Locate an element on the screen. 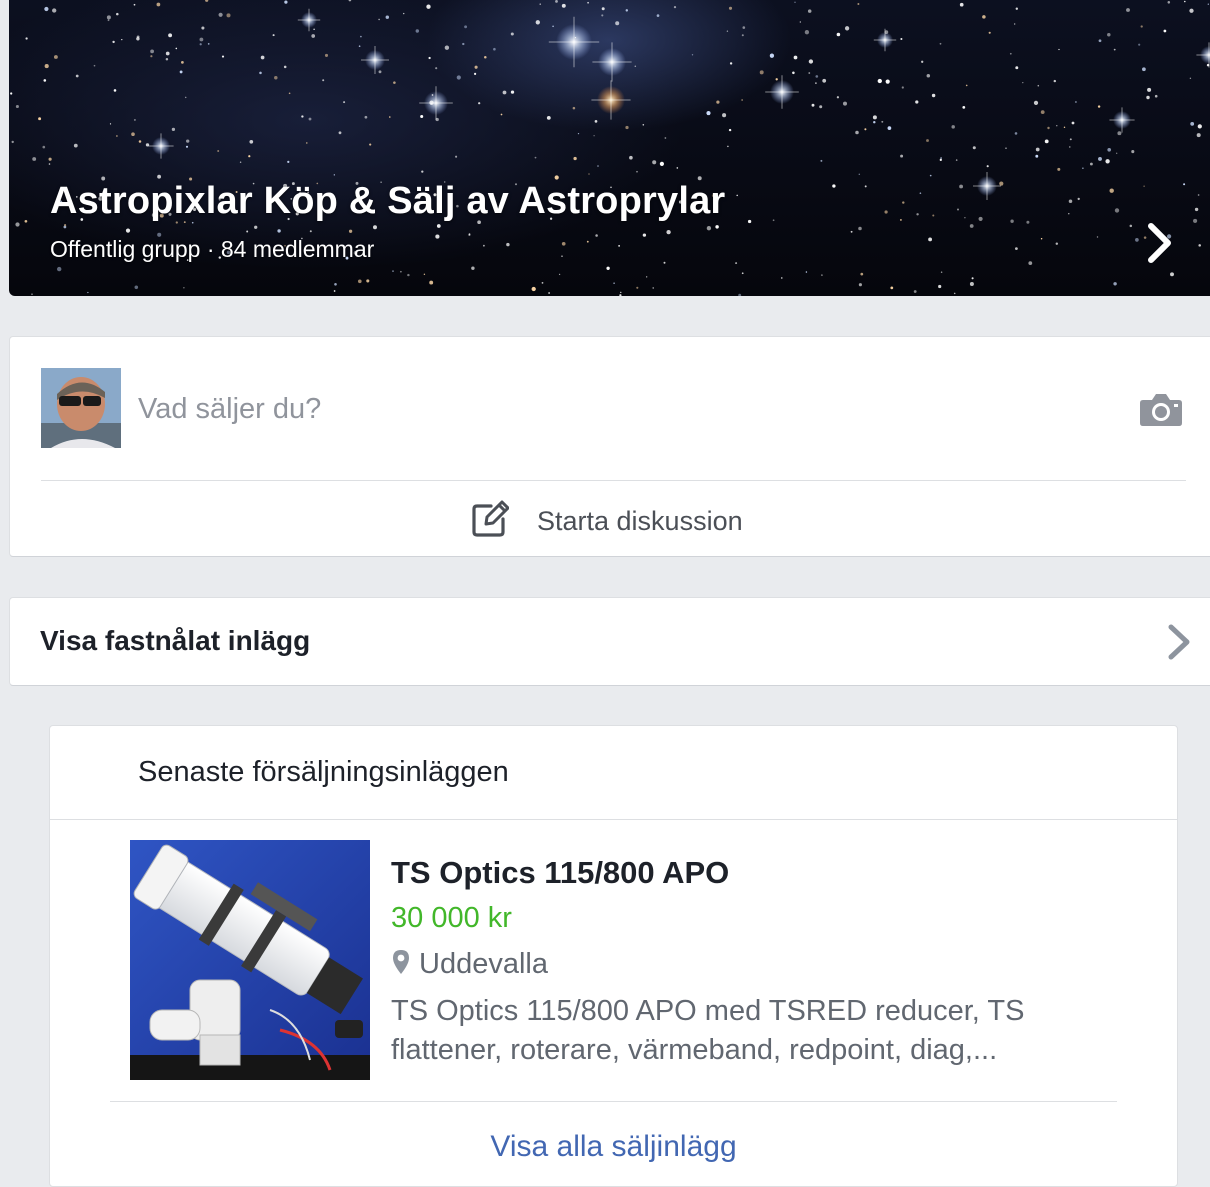  group-title: Astropixlar Köp & Sälj av Astroprylar is located at coordinates (388, 201).